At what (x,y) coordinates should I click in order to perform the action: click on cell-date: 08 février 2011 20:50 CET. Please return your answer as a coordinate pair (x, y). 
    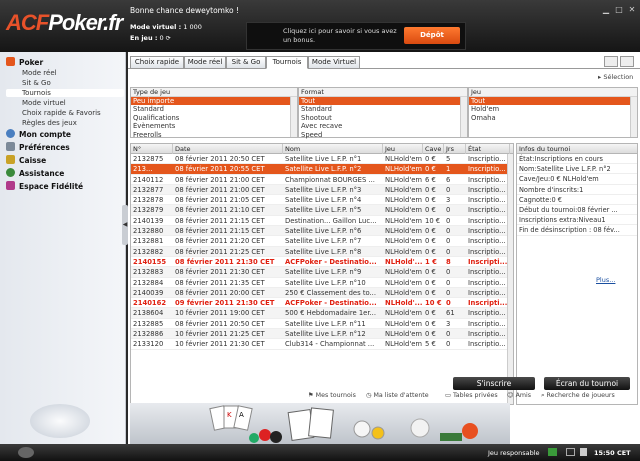
    Looking at the image, I should click on (220, 159).